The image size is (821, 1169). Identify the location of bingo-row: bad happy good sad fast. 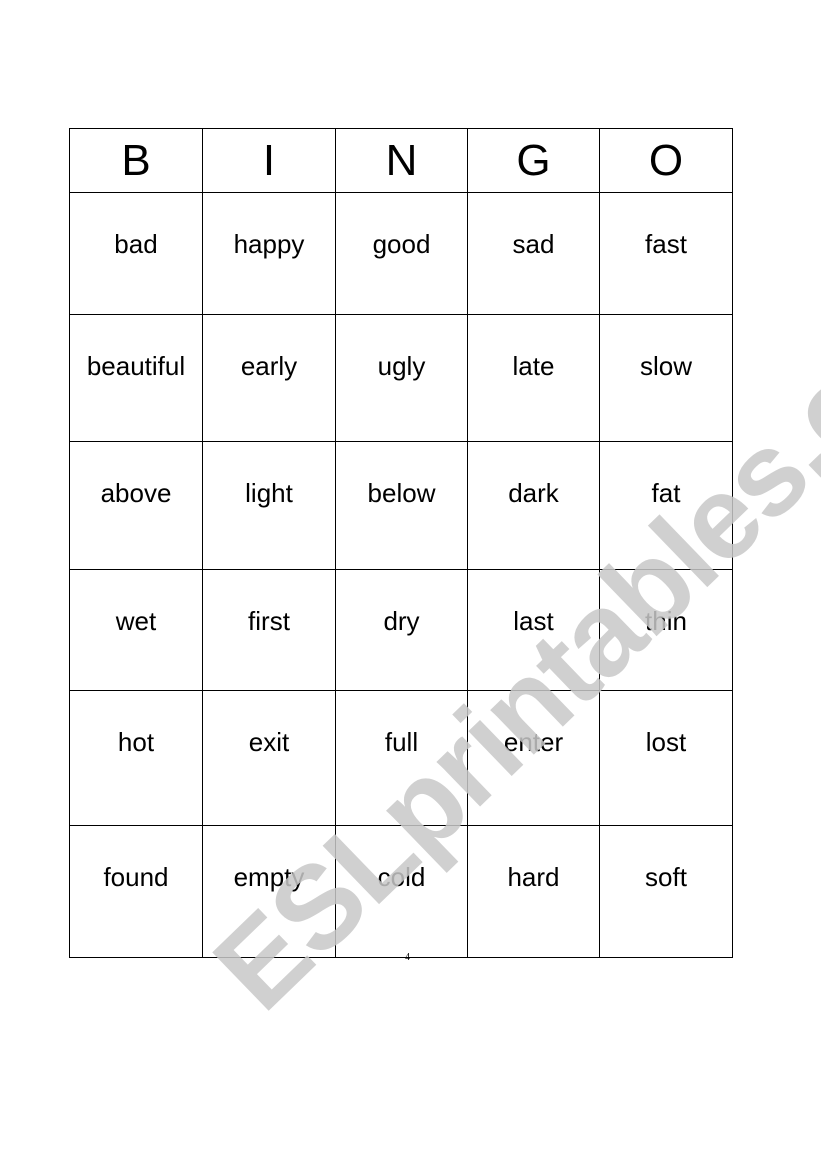
(401, 253).